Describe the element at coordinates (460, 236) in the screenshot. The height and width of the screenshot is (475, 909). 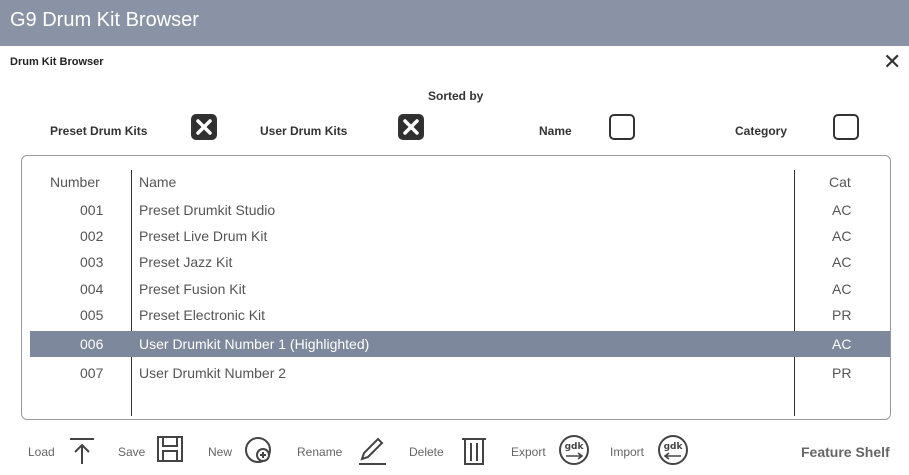
I see `table-row: 002 Preset Live Drum Kit AC` at that location.